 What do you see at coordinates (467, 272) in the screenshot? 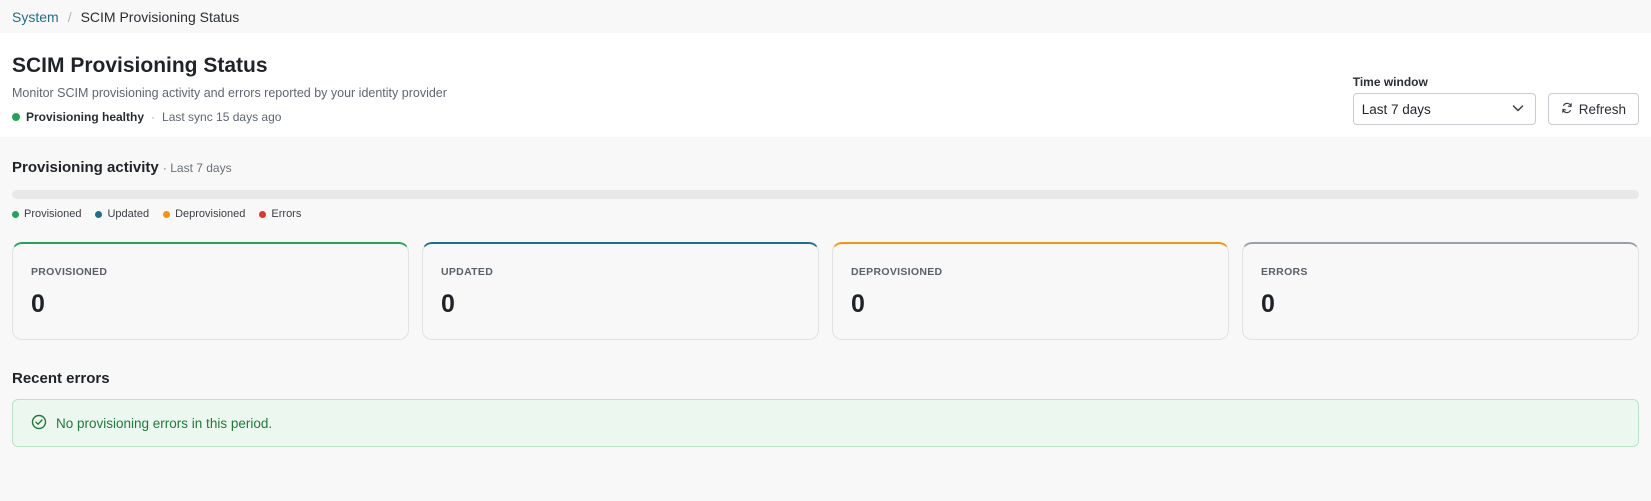
I see `stat-card-label: UPDATED` at bounding box center [467, 272].